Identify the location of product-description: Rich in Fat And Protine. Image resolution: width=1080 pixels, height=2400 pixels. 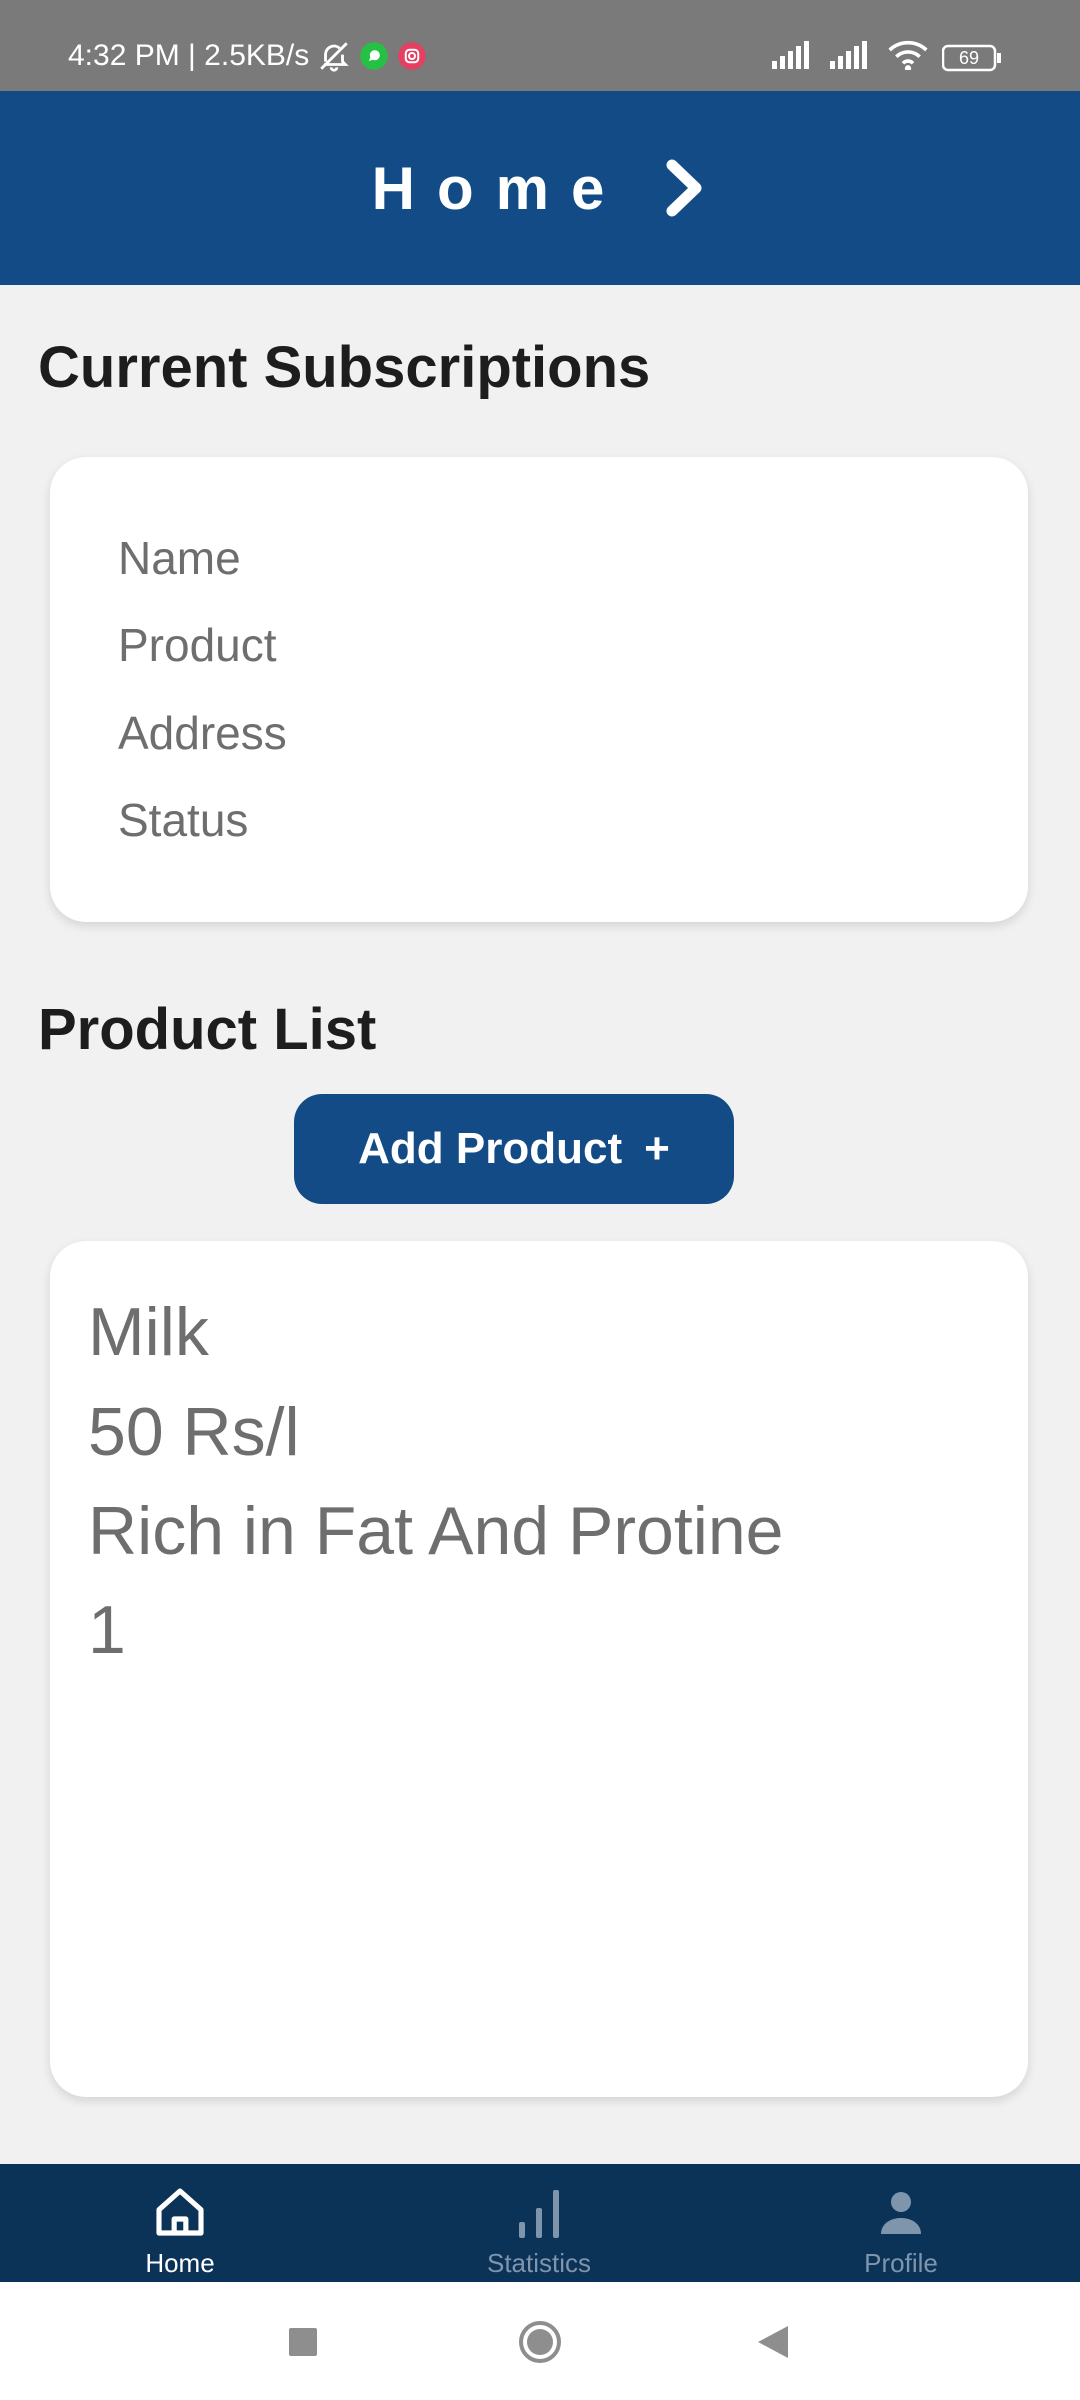
(436, 1531).